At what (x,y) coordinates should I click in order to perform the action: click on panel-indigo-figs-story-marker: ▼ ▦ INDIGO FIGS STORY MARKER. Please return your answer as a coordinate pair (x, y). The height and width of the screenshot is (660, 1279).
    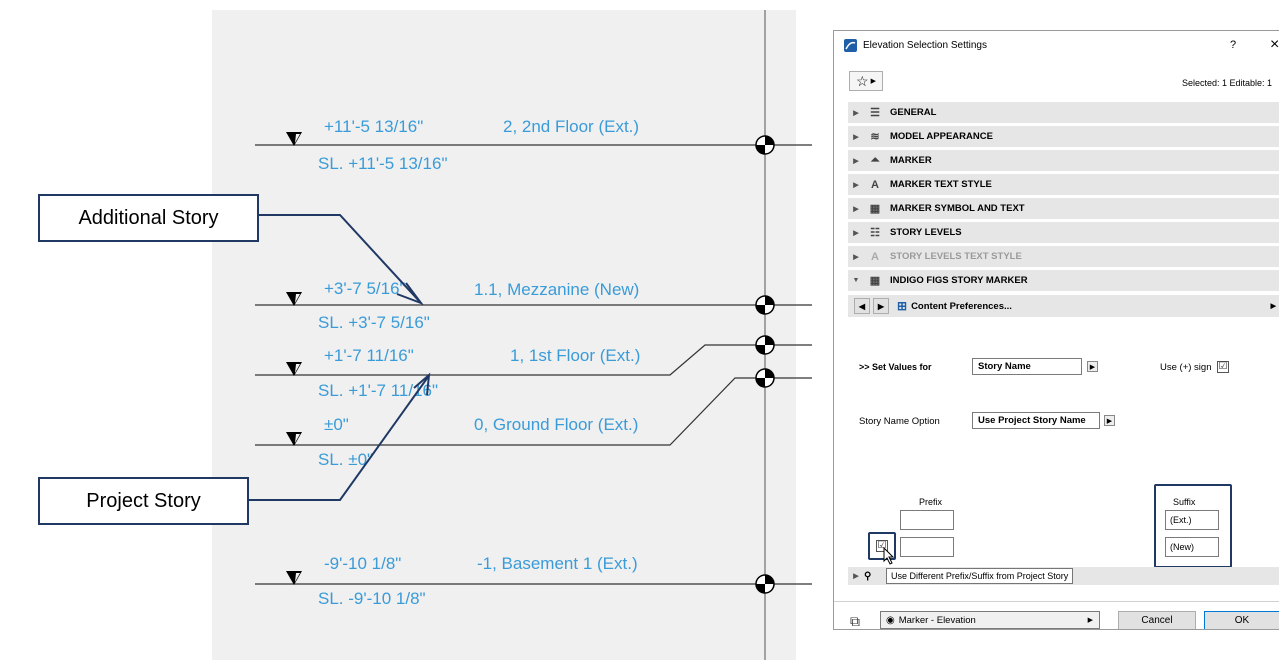
    Looking at the image, I should click on (1063, 280).